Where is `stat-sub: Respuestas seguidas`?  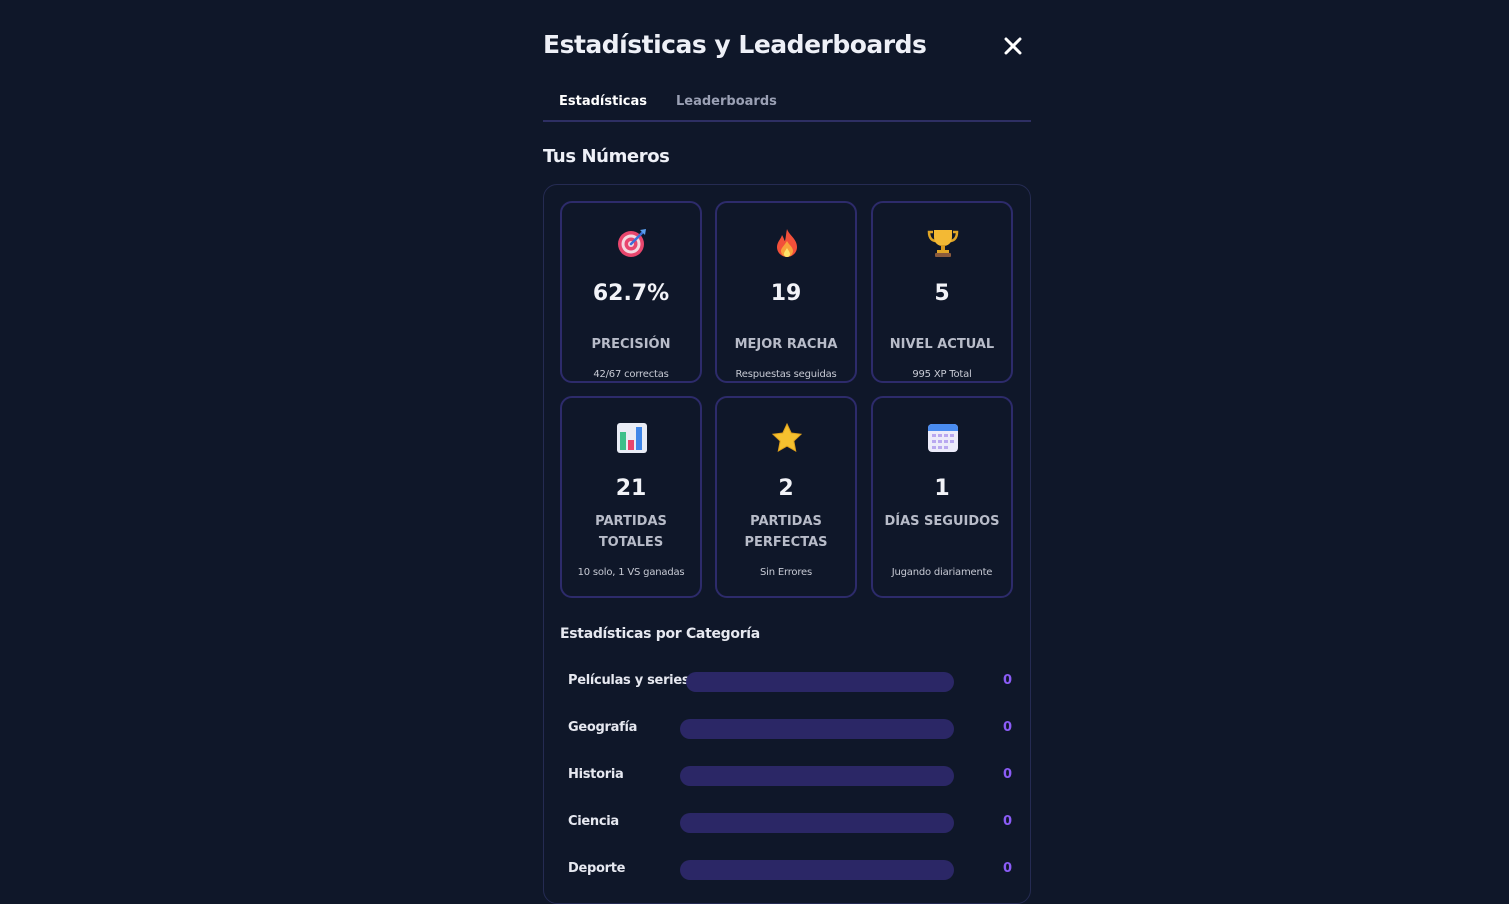 stat-sub: Respuestas seguidas is located at coordinates (786, 374).